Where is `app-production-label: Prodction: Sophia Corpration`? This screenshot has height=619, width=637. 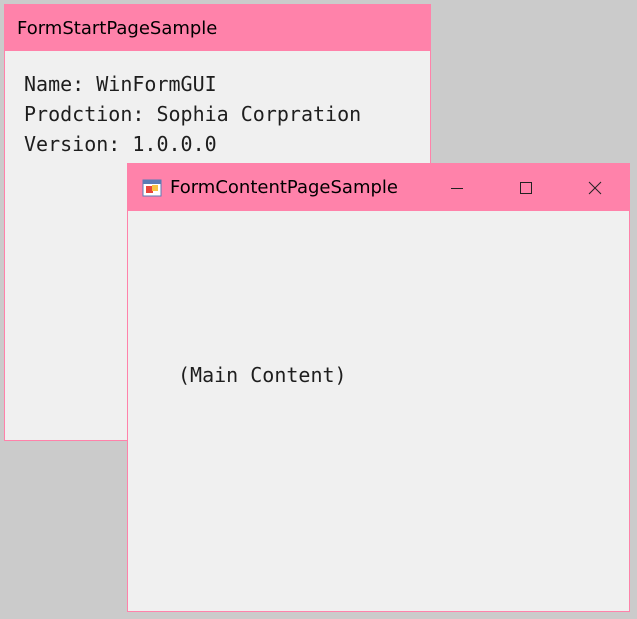 app-production-label: Prodction: Sophia Corpration is located at coordinates (193, 114).